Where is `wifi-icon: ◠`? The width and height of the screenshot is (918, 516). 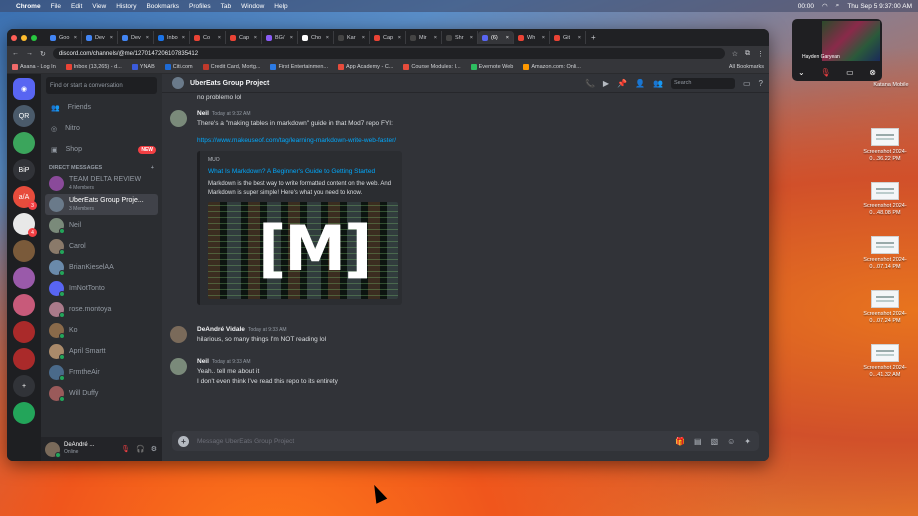 wifi-icon: ◠ is located at coordinates (825, 6).